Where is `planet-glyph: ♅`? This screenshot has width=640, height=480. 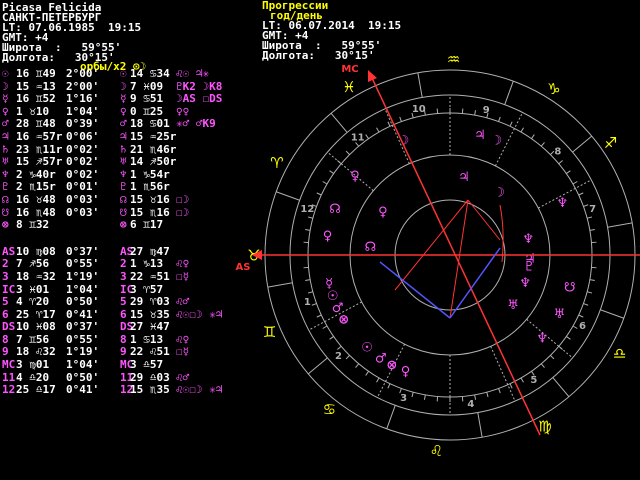
planet-glyph: ♅ is located at coordinates (560, 314).